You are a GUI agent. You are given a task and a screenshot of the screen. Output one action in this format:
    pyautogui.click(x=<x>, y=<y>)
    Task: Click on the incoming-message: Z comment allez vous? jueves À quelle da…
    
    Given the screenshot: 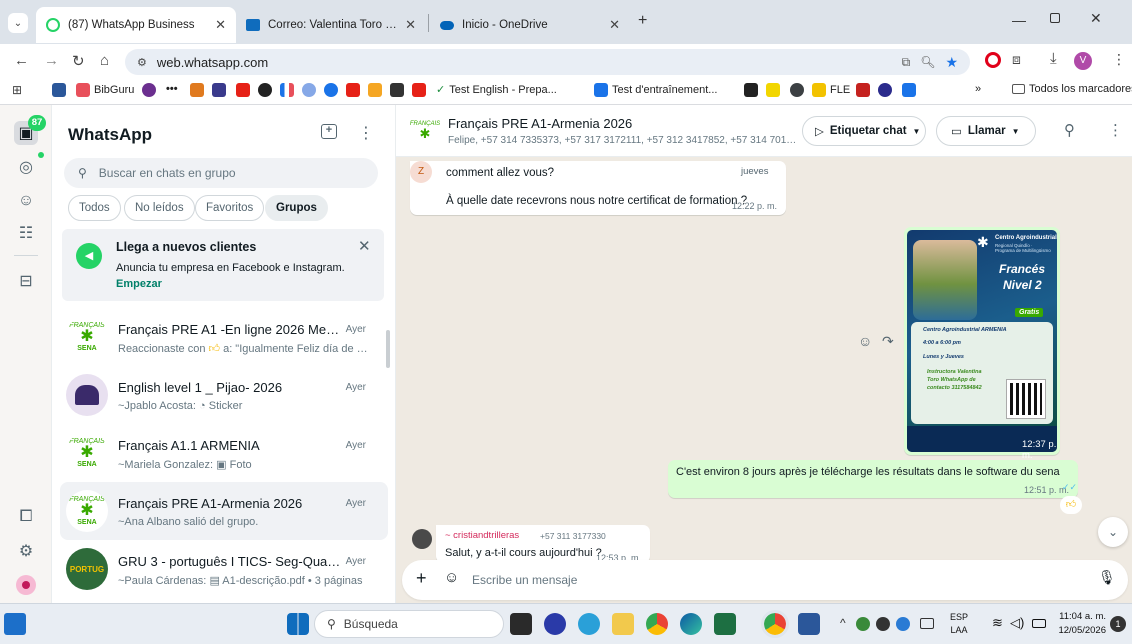 What is the action you would take?
    pyautogui.click(x=598, y=188)
    